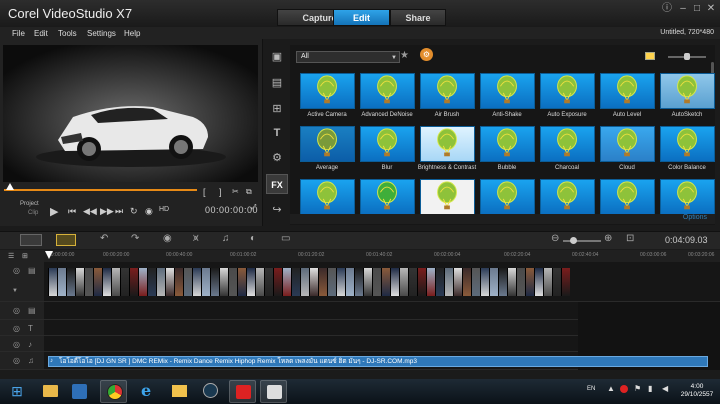 This screenshot has width=720, height=404. I want to click on tray-arrow-icon: ▲, so click(611, 388).